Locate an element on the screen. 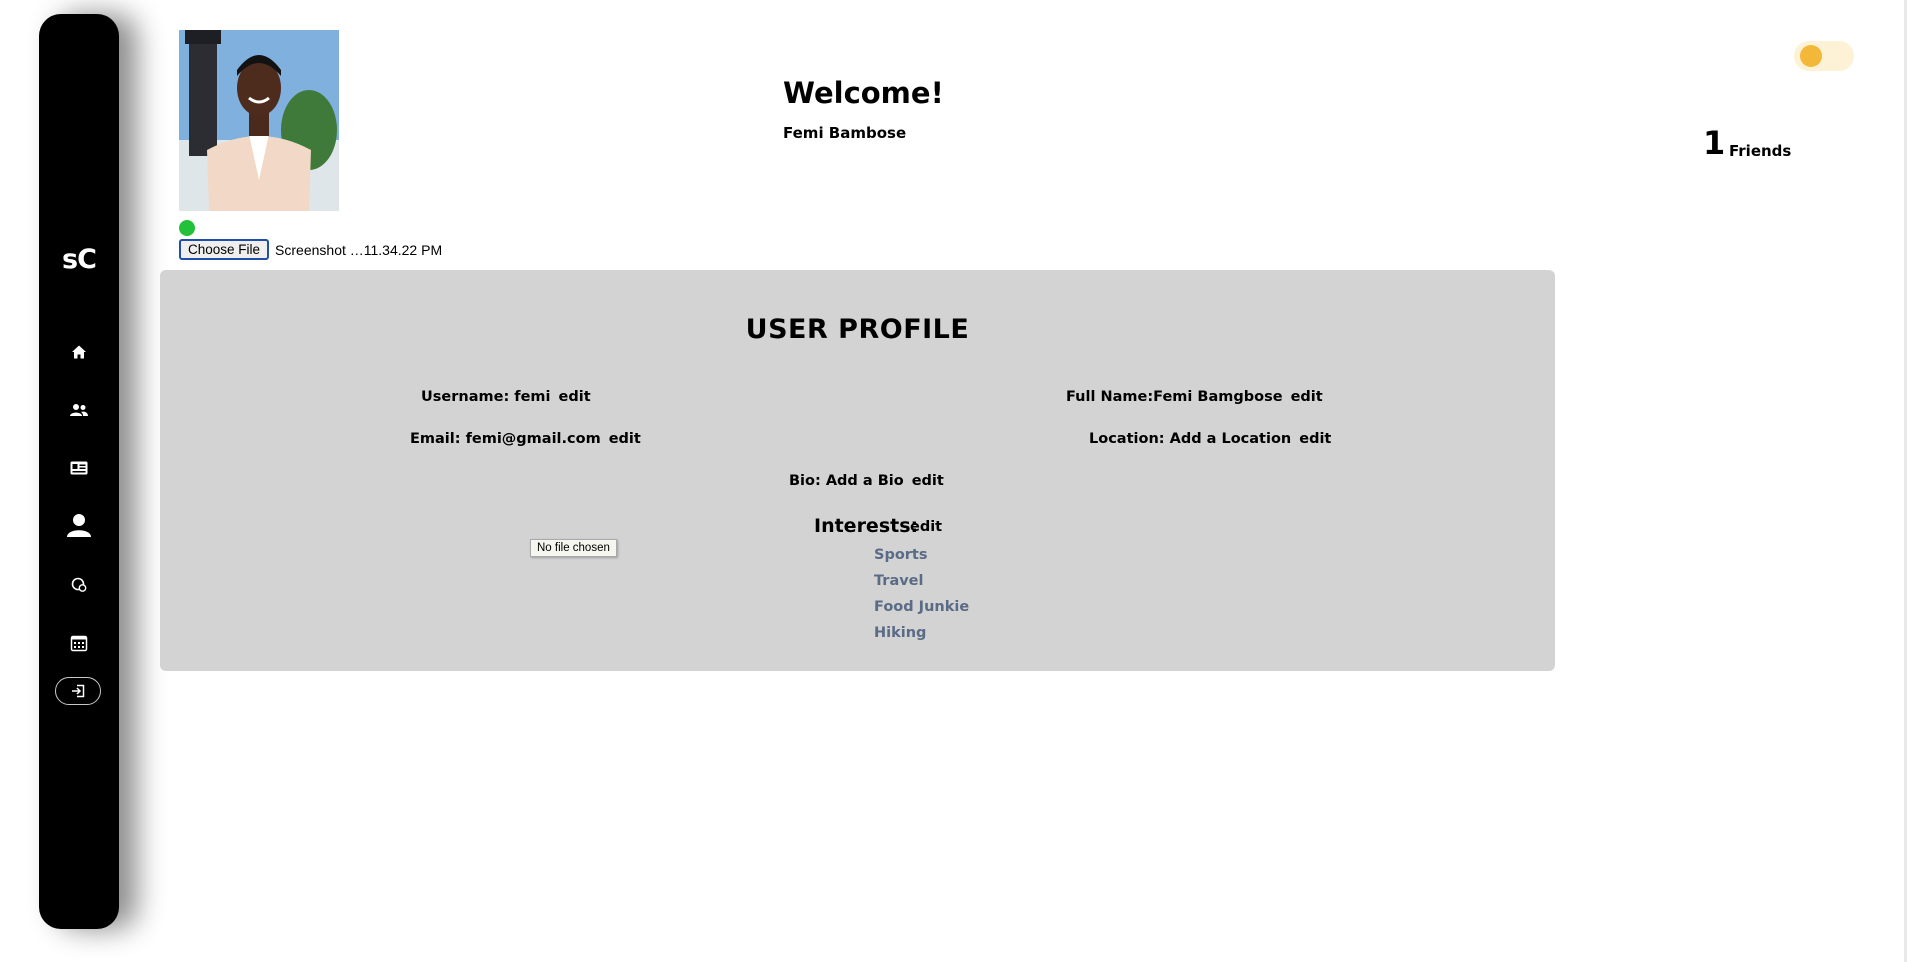 Image resolution: width=1907 pixels, height=962 pixels. friends-count: 1 is located at coordinates (1714, 143).